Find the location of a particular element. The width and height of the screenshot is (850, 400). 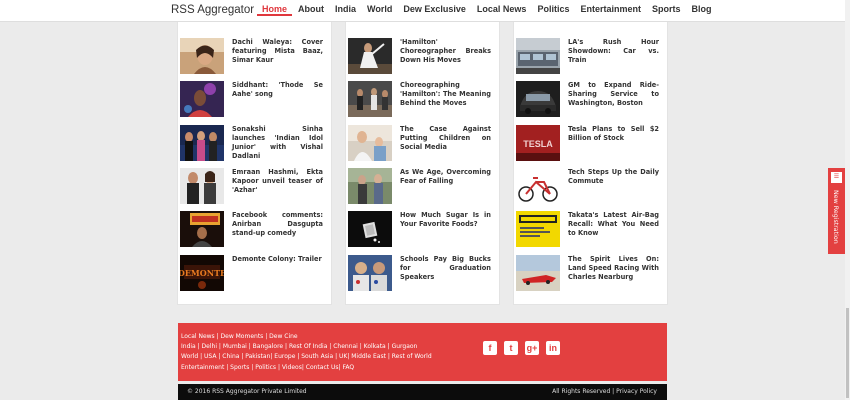

twitter-icon: t is located at coordinates (511, 348).